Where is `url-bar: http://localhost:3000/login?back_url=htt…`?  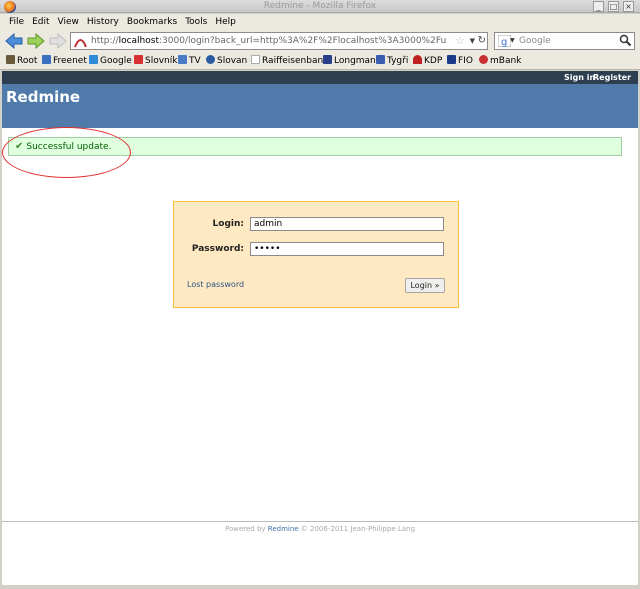 url-bar: http://localhost:3000/login?back_url=htt… is located at coordinates (279, 41).